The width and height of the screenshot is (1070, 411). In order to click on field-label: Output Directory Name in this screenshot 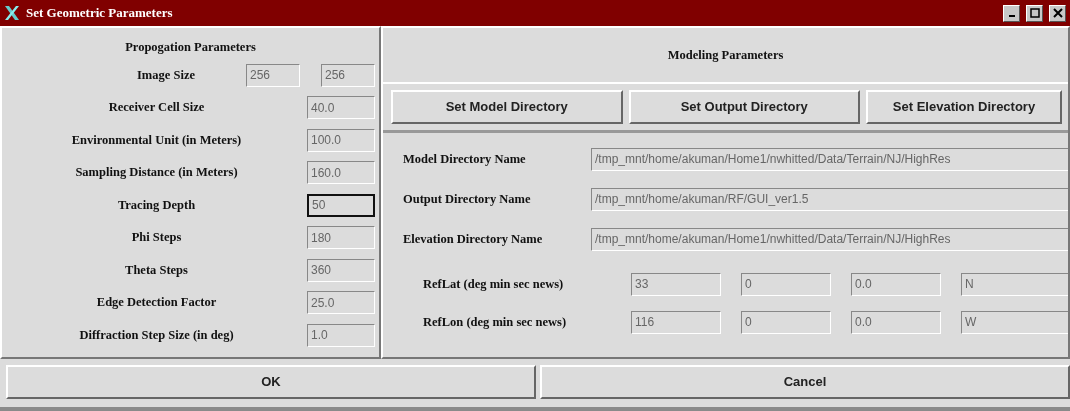, I will do `click(467, 199)`.